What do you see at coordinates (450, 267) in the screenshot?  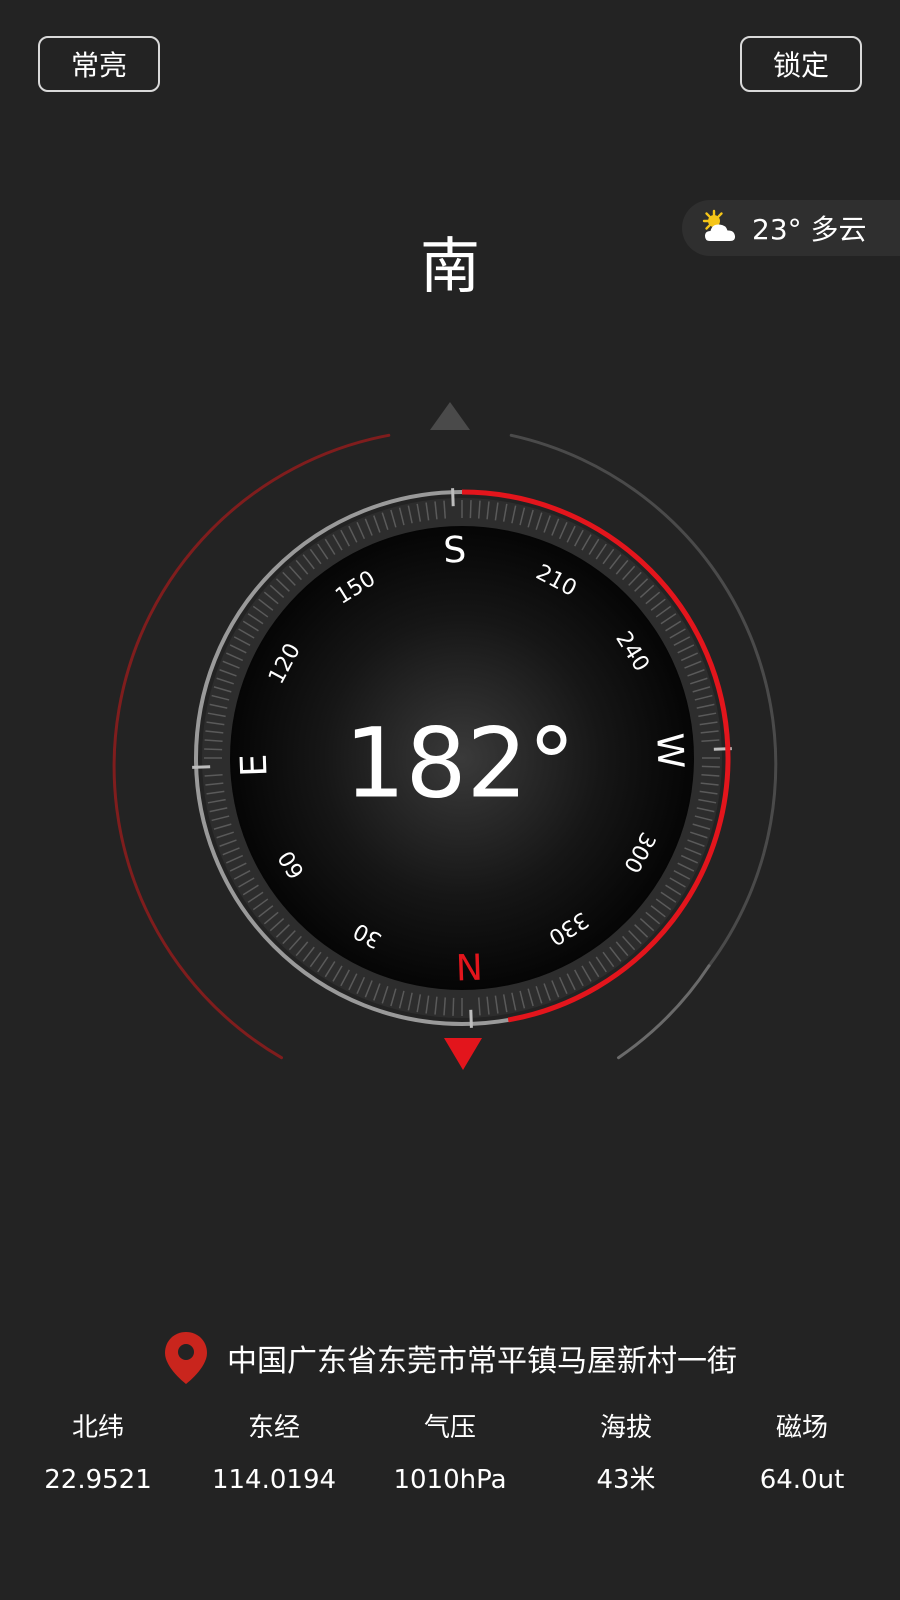 I see `direction-label: 南` at bounding box center [450, 267].